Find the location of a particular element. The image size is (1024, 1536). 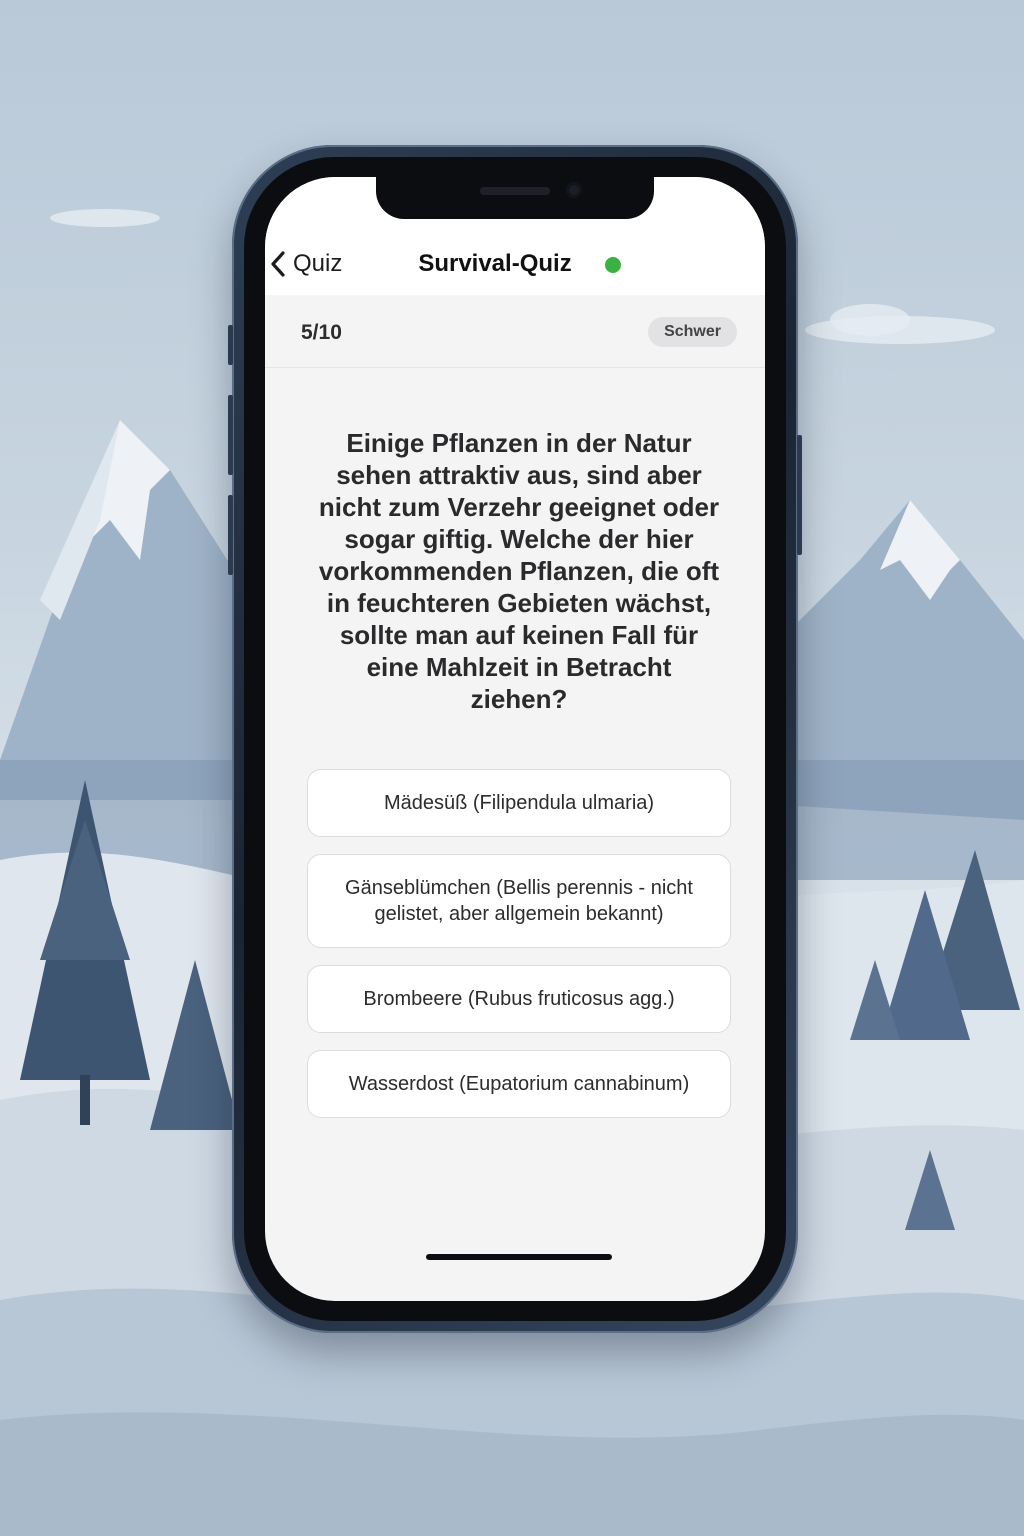

phone-notch is located at coordinates (515, 198).